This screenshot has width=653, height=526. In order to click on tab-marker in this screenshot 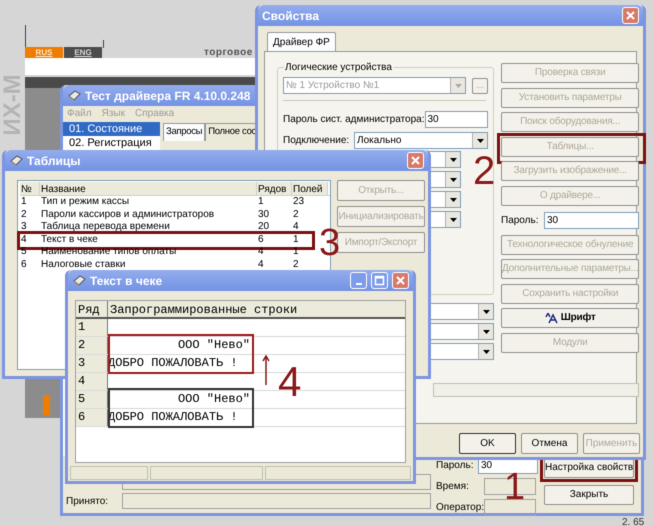, I will do `click(46, 405)`.